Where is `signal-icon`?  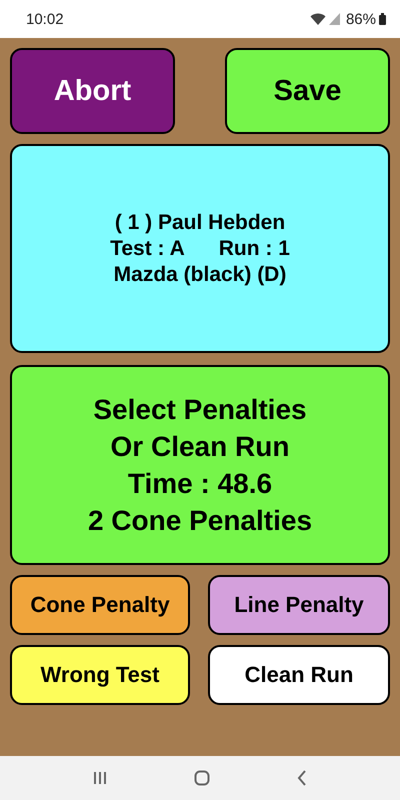
signal-icon is located at coordinates (334, 19).